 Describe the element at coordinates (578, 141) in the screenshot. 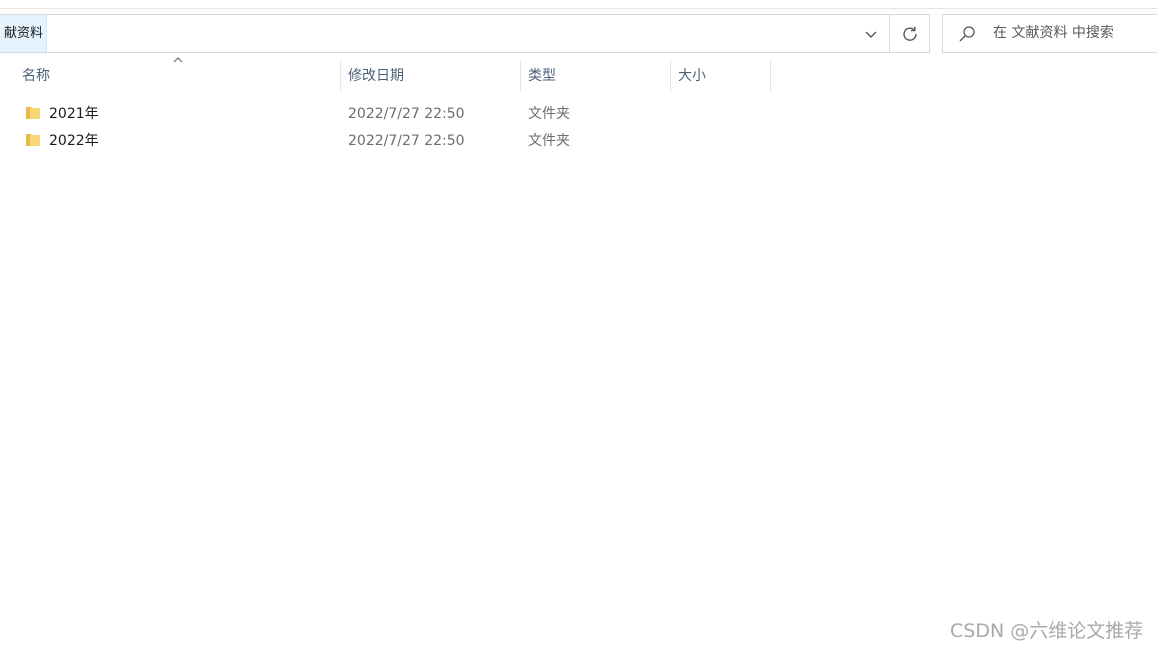

I see `file-row: 2022年 2022/7/27 22:50 文件夹` at that location.